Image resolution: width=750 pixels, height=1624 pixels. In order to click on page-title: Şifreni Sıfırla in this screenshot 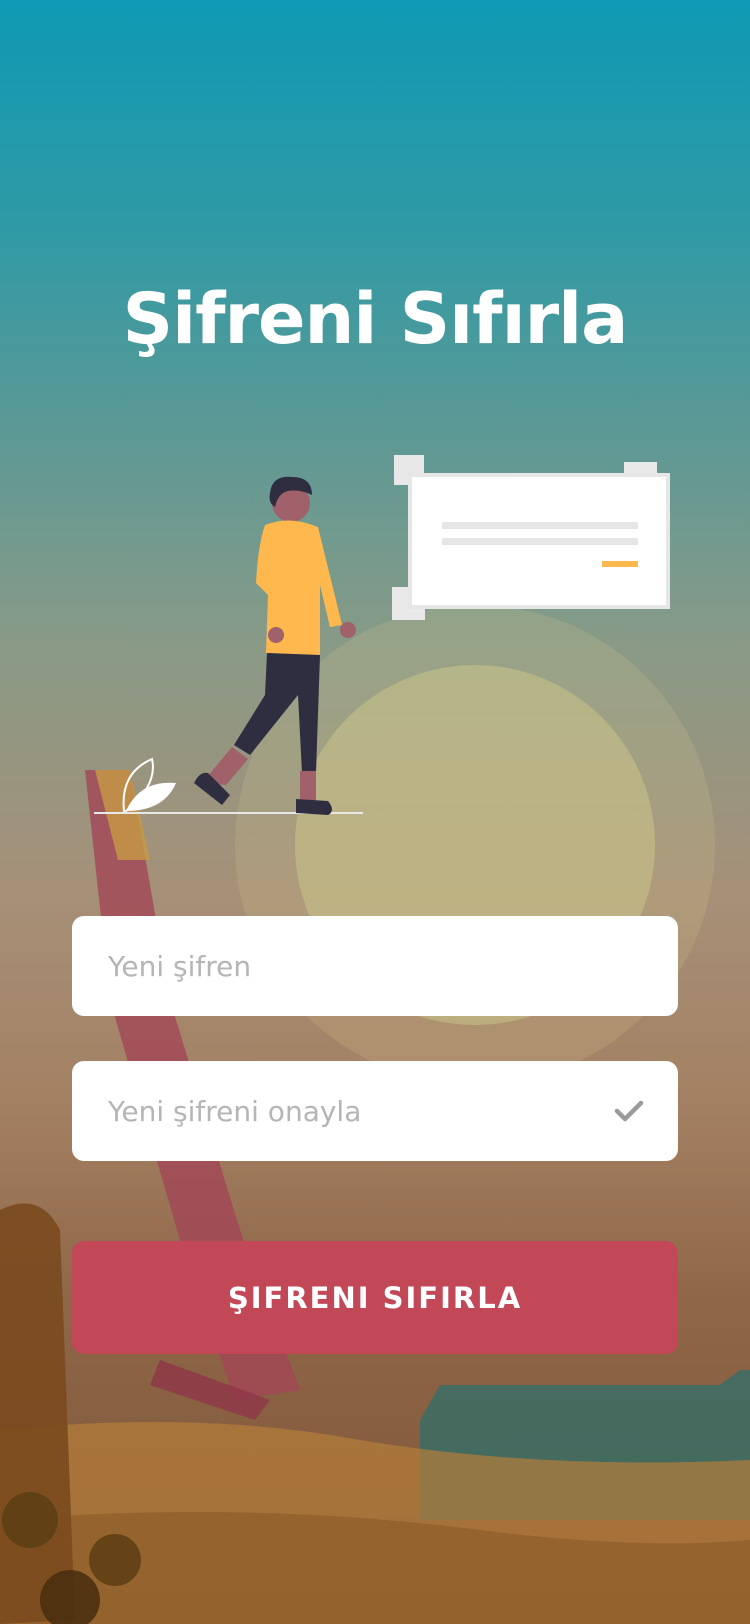, I will do `click(375, 319)`.